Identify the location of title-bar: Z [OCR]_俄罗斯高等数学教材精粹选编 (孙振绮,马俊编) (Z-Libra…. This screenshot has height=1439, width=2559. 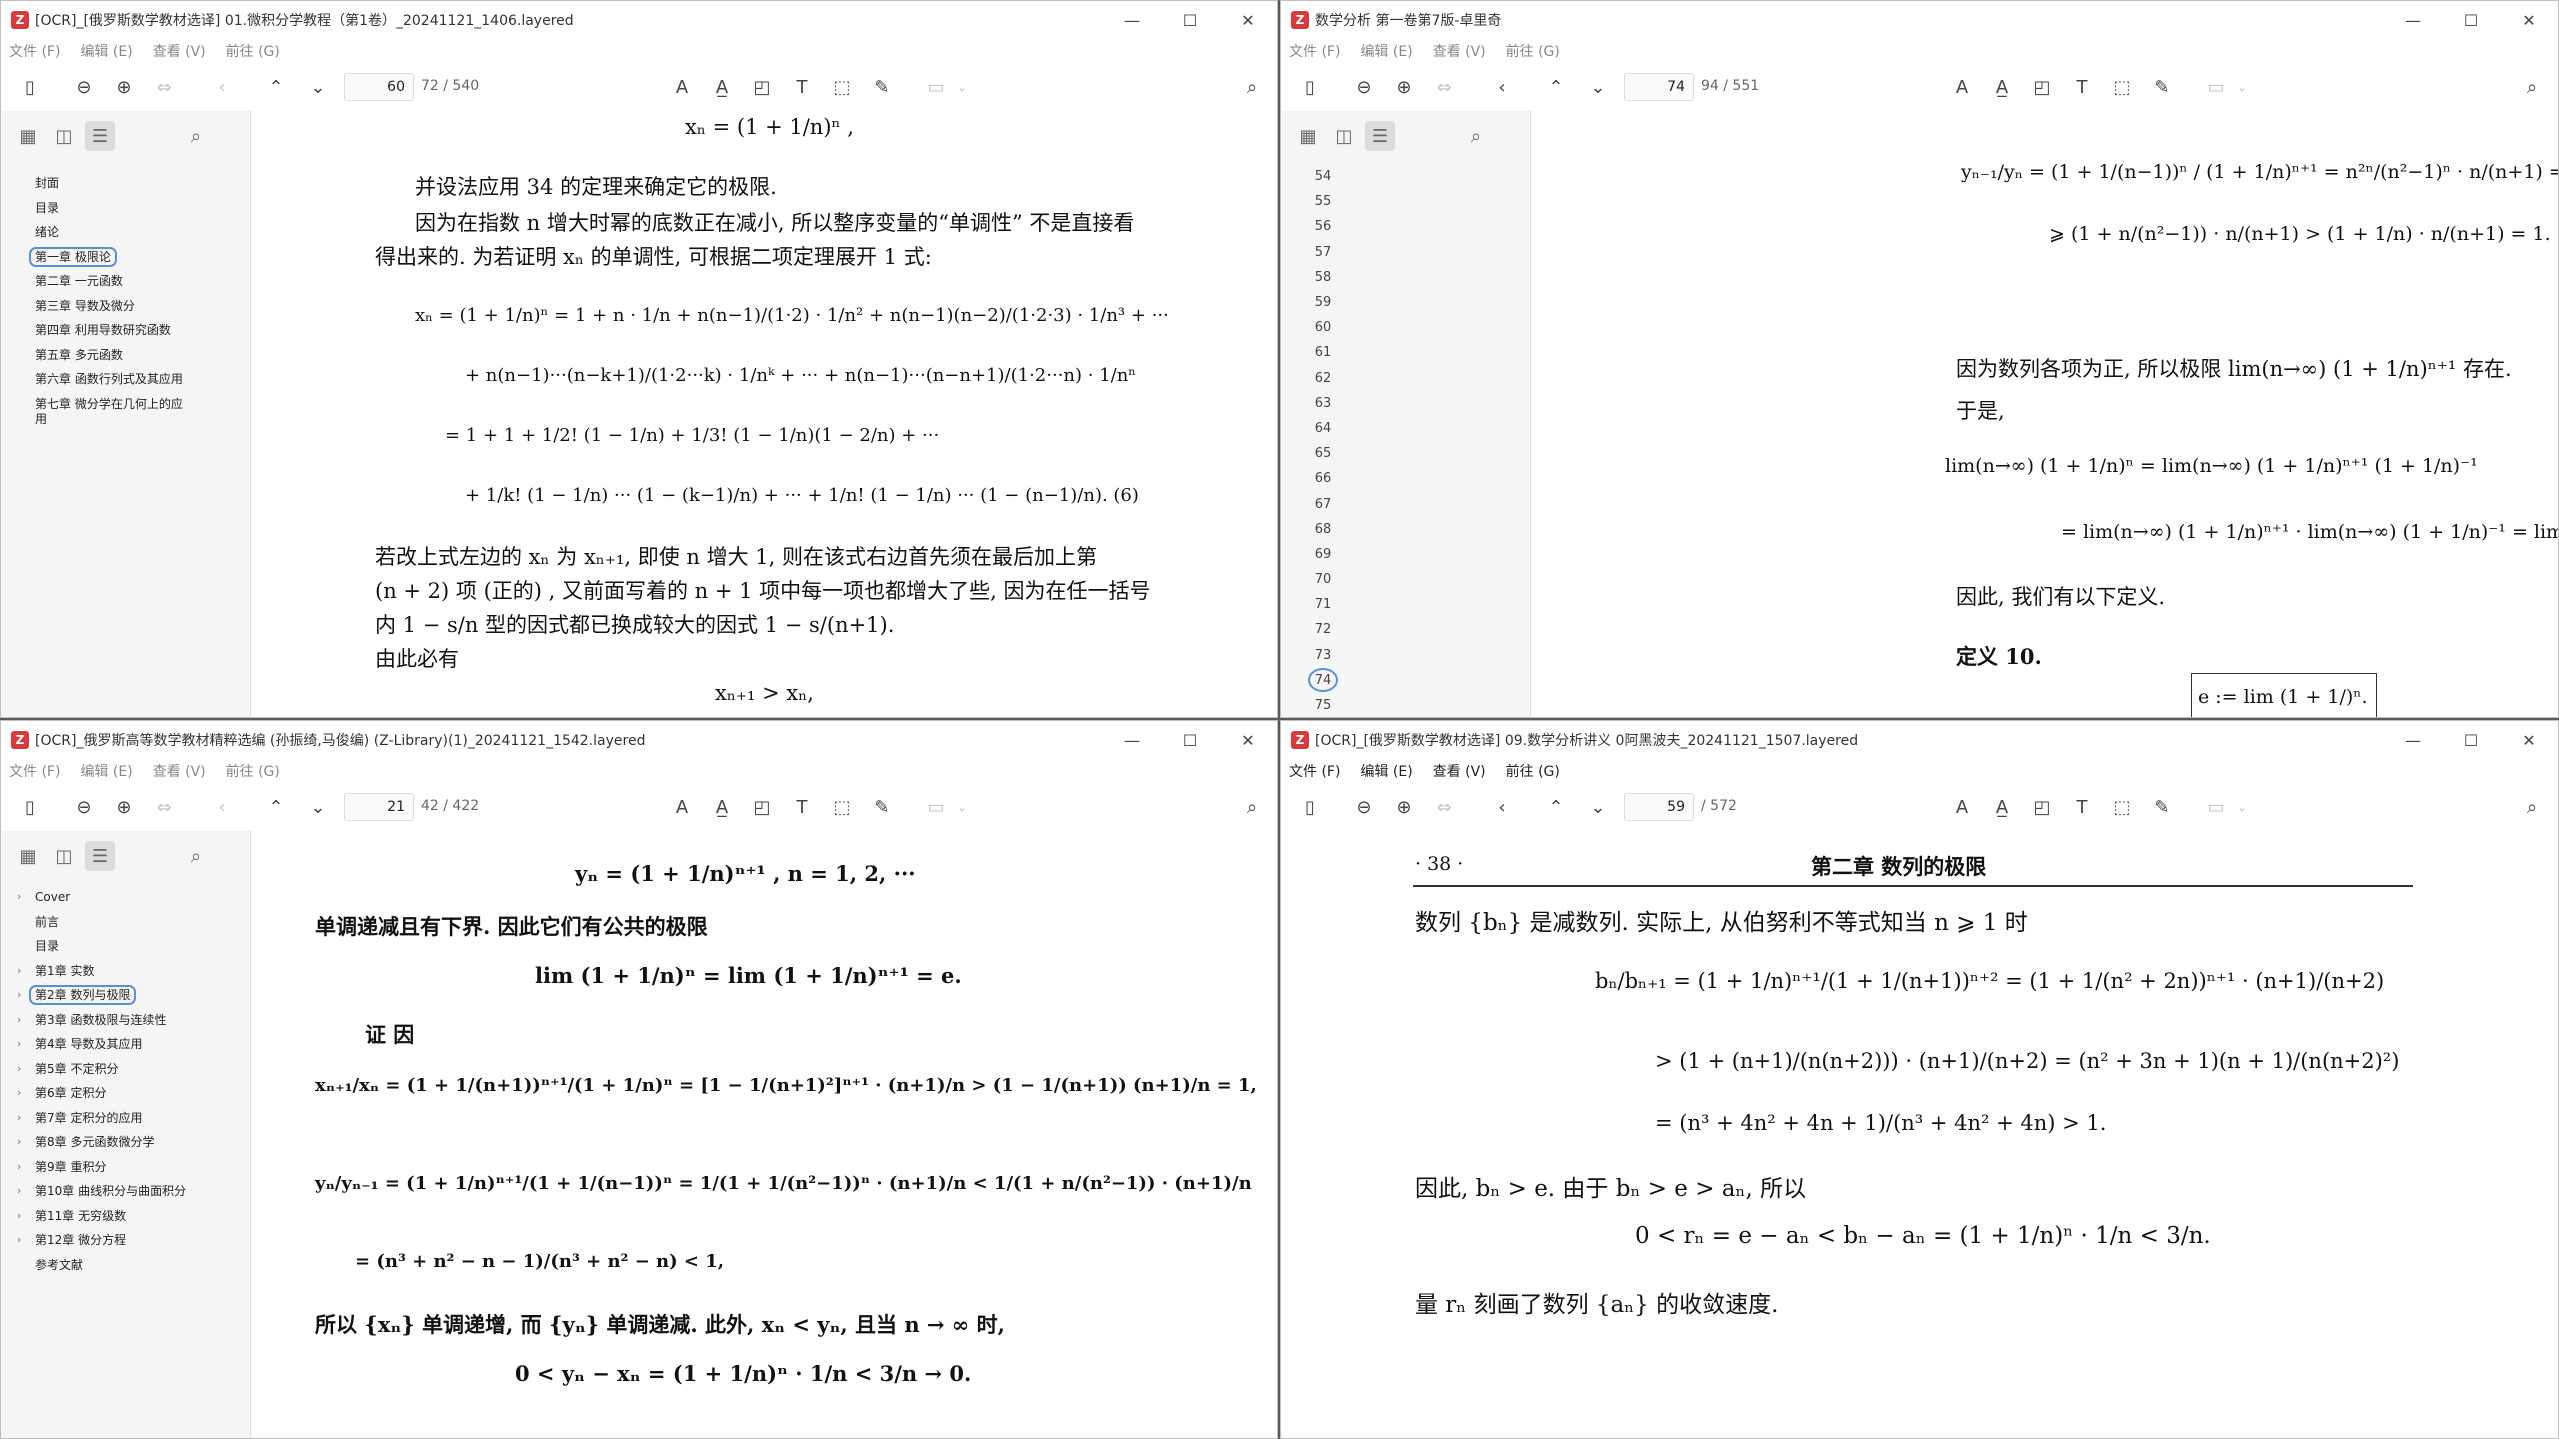
(639, 740).